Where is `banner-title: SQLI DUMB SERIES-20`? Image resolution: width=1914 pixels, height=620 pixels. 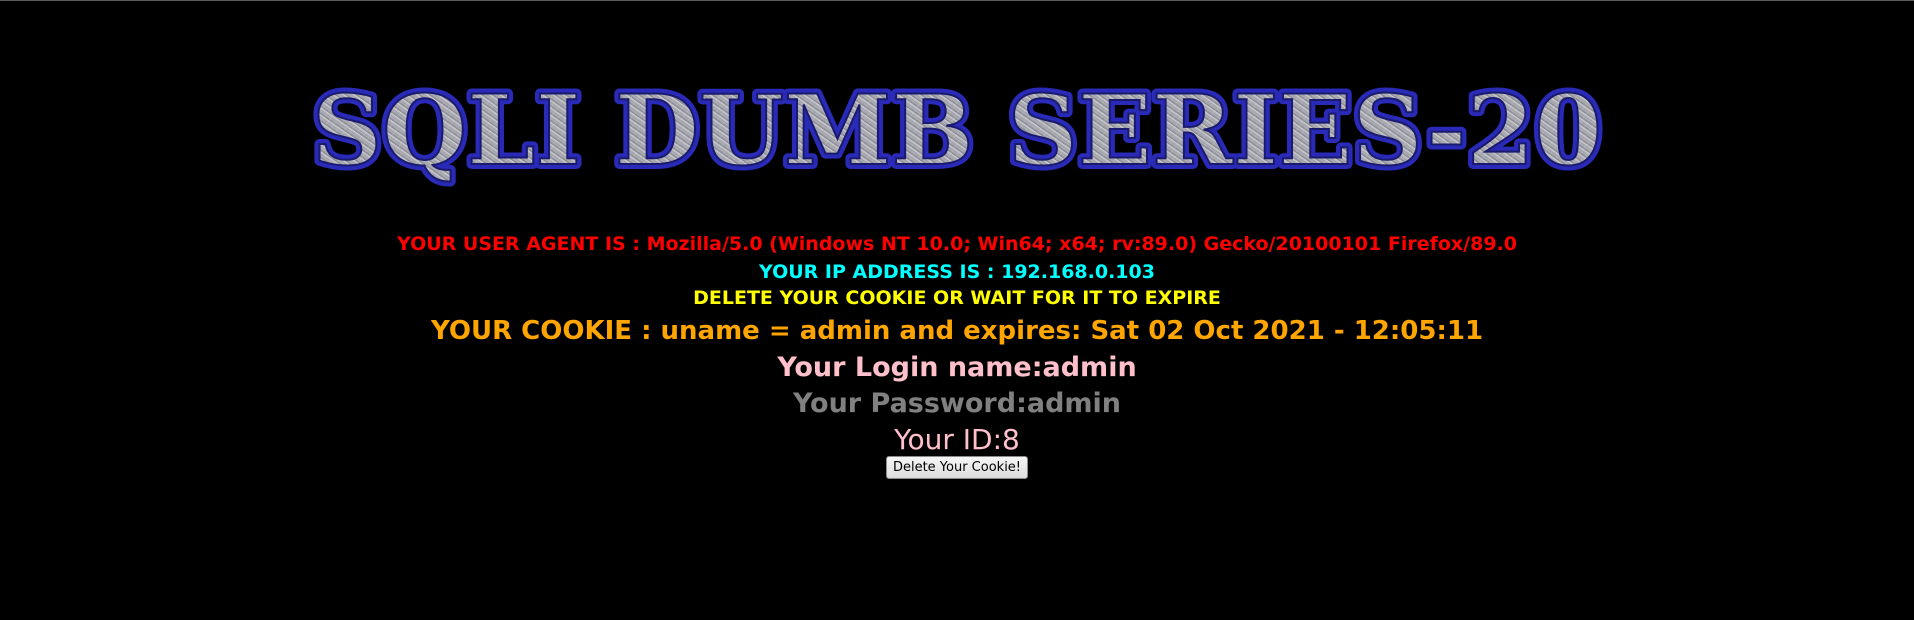
banner-title: SQLI DUMB SERIES-20 is located at coordinates (957, 132).